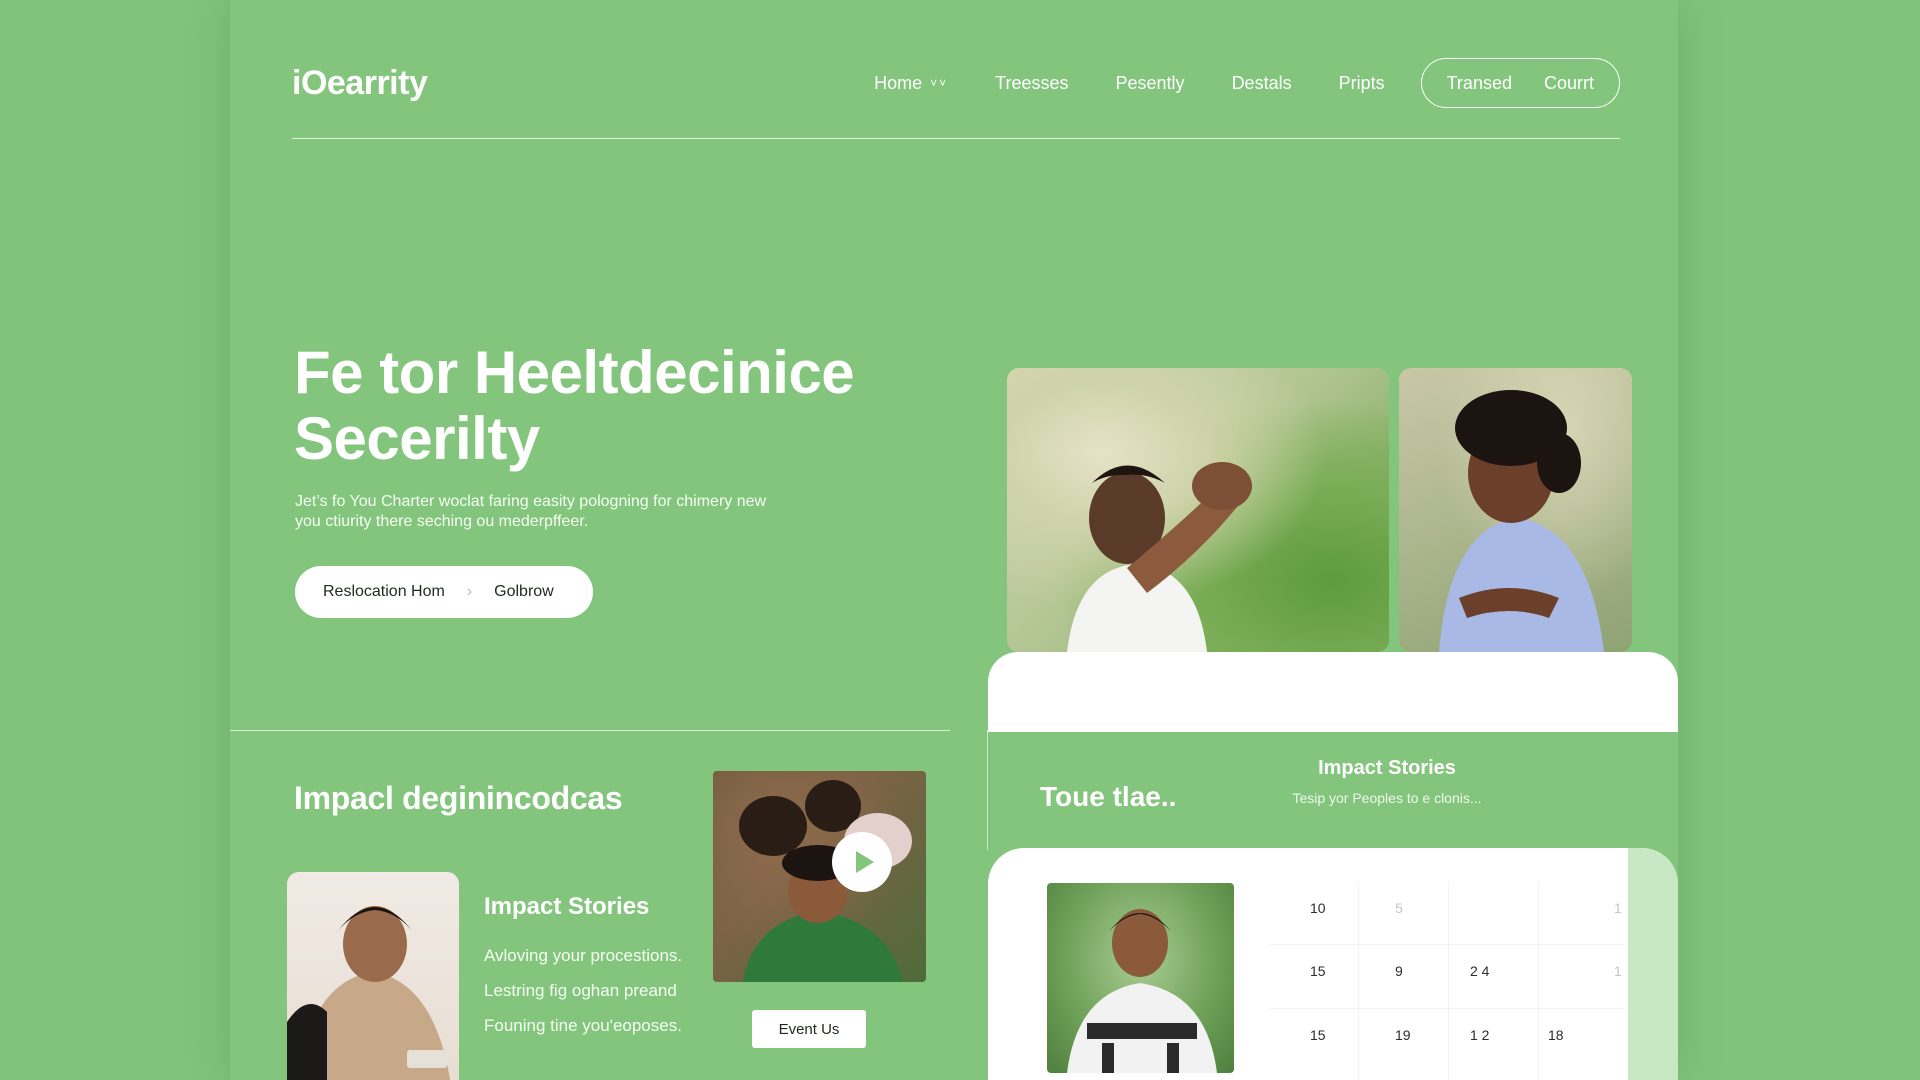 The image size is (1920, 1080). I want to click on golbrow-button: Golbrow, so click(524, 592).